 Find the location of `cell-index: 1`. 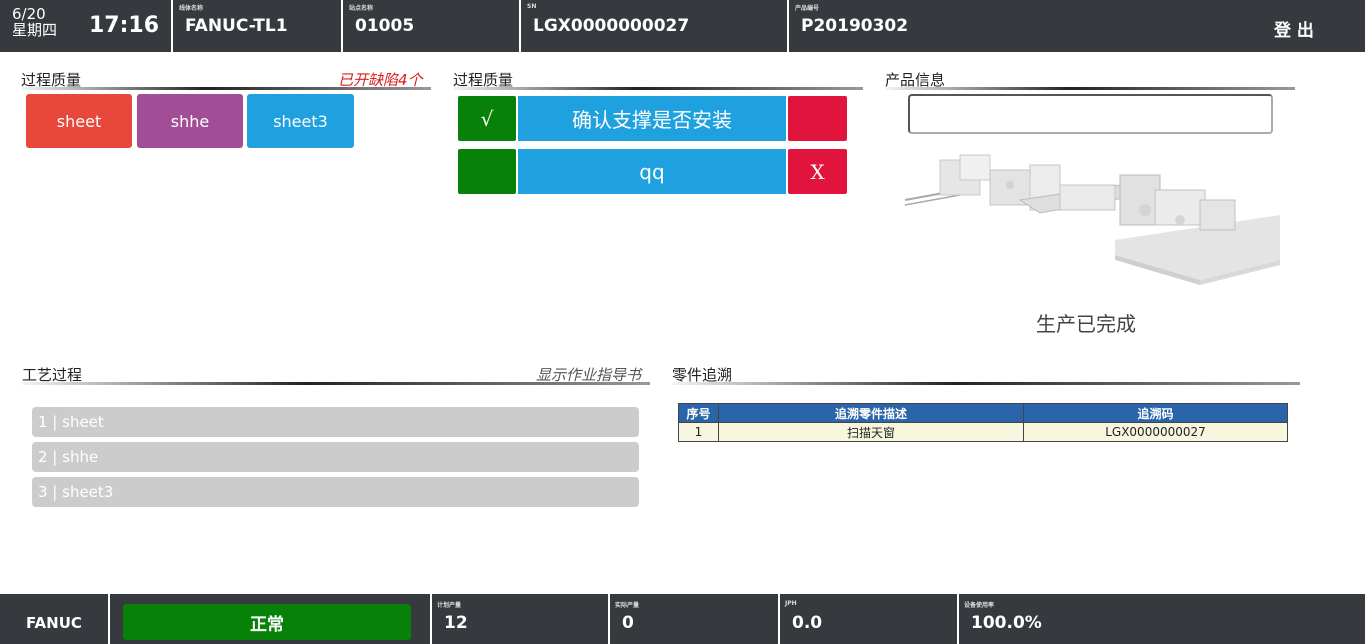

cell-index: 1 is located at coordinates (698, 432).